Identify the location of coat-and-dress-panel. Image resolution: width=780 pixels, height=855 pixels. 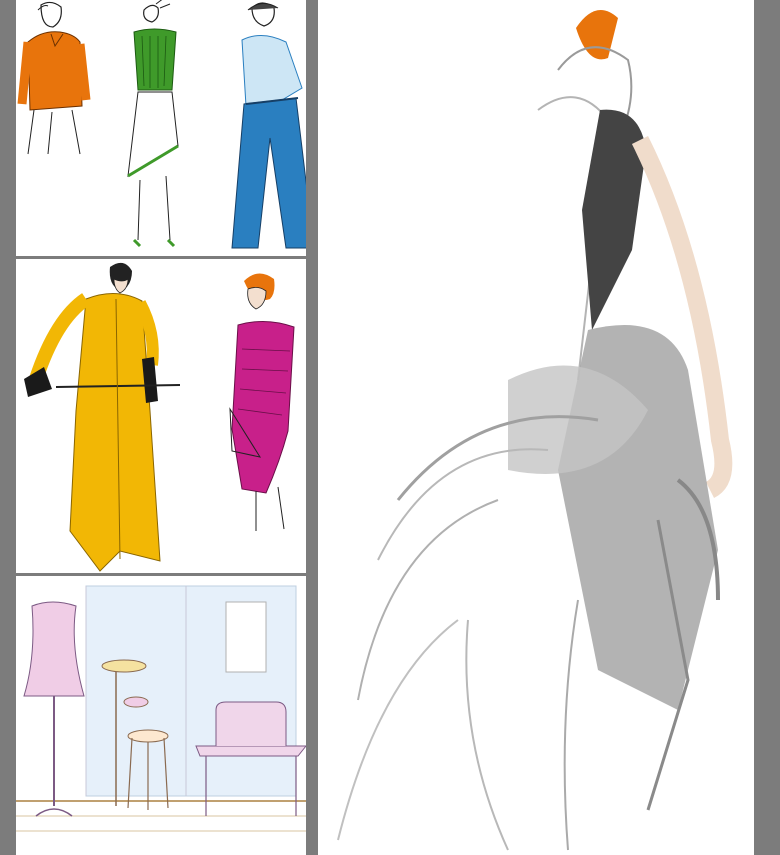
(161, 416).